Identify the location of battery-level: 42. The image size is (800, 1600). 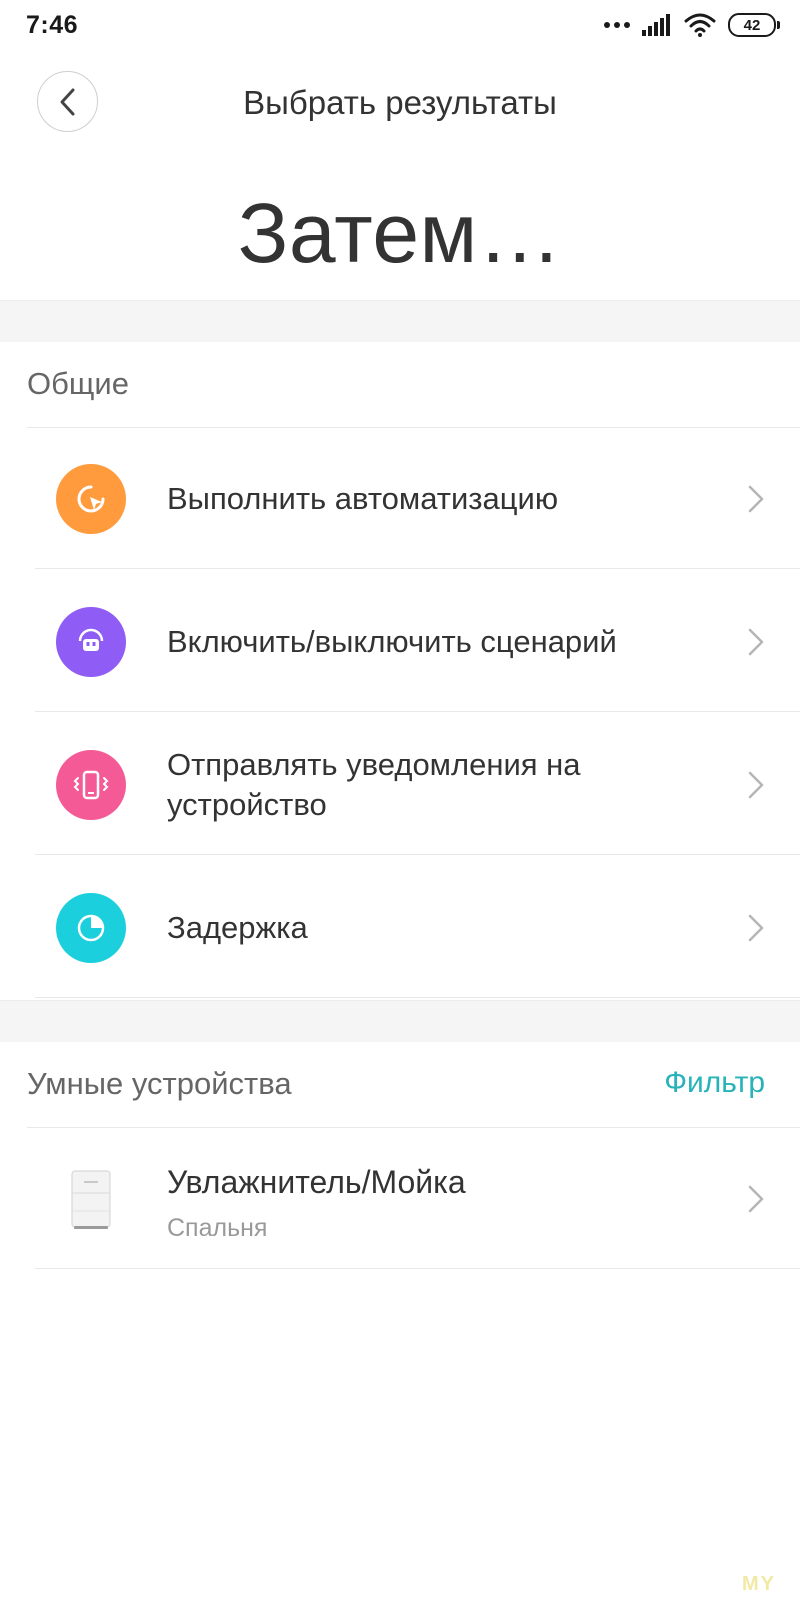
(752, 25).